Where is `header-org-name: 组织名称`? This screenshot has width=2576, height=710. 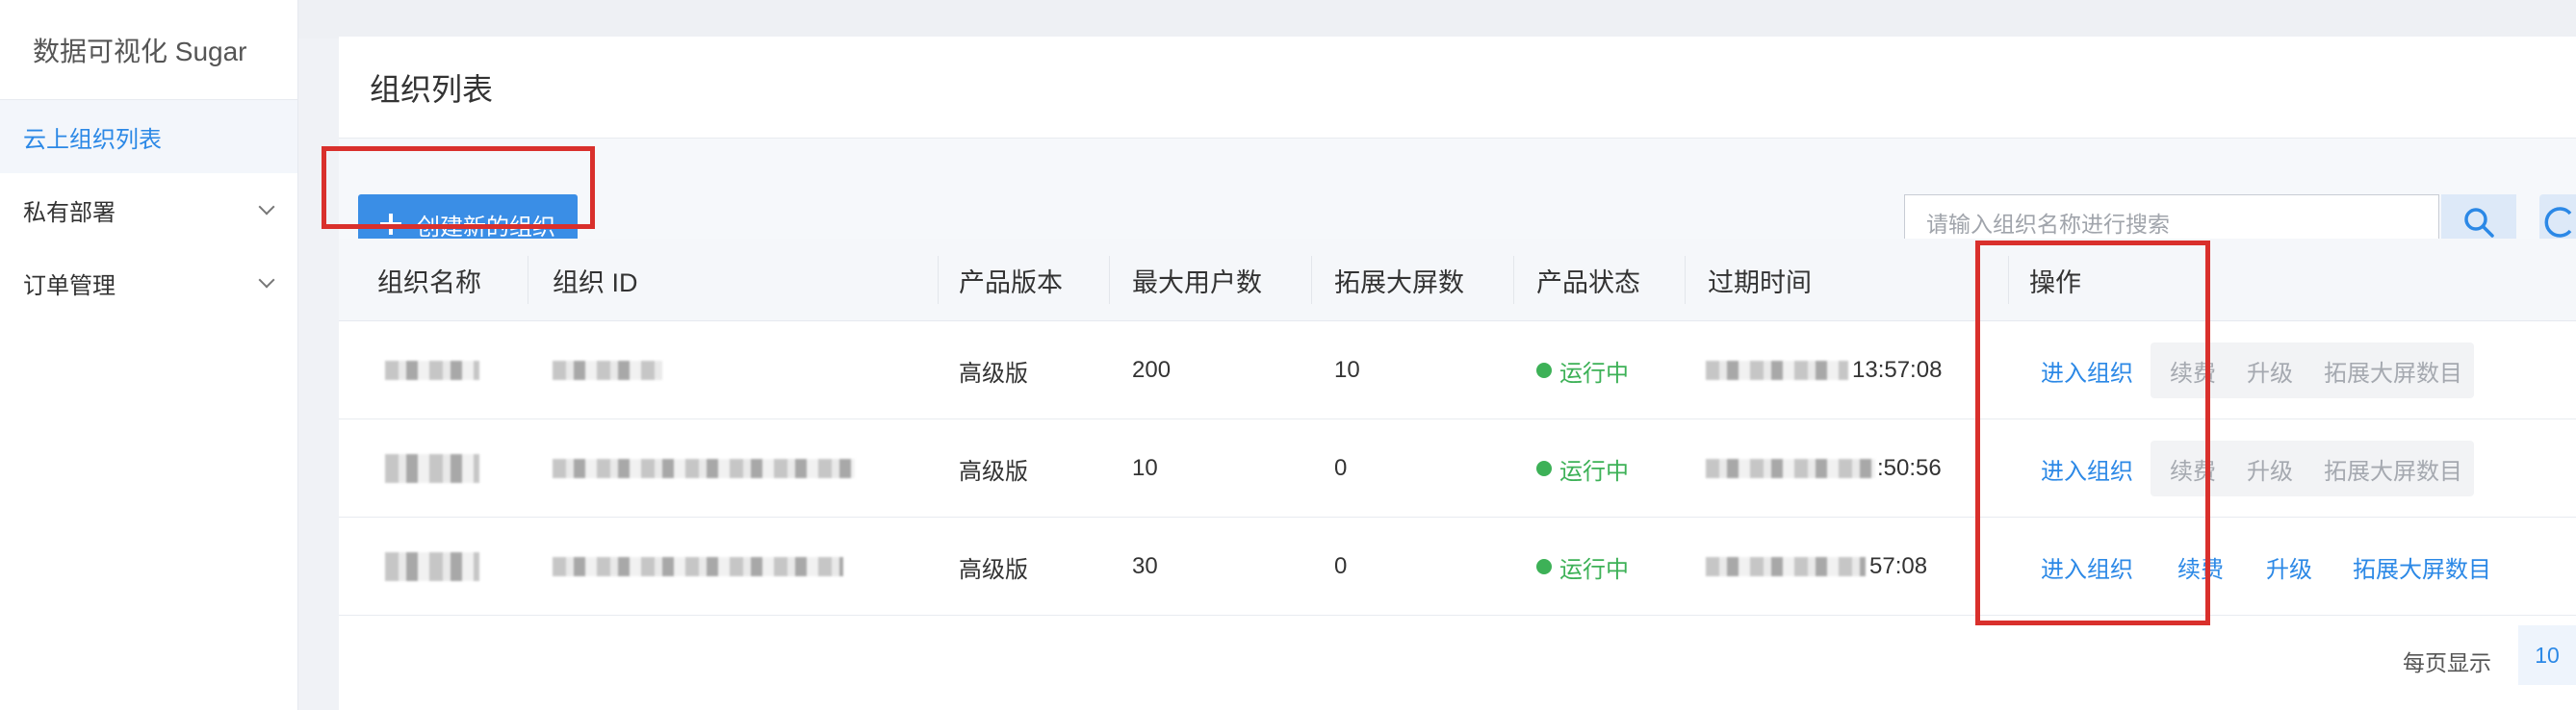 header-org-name: 组织名称 is located at coordinates (429, 282).